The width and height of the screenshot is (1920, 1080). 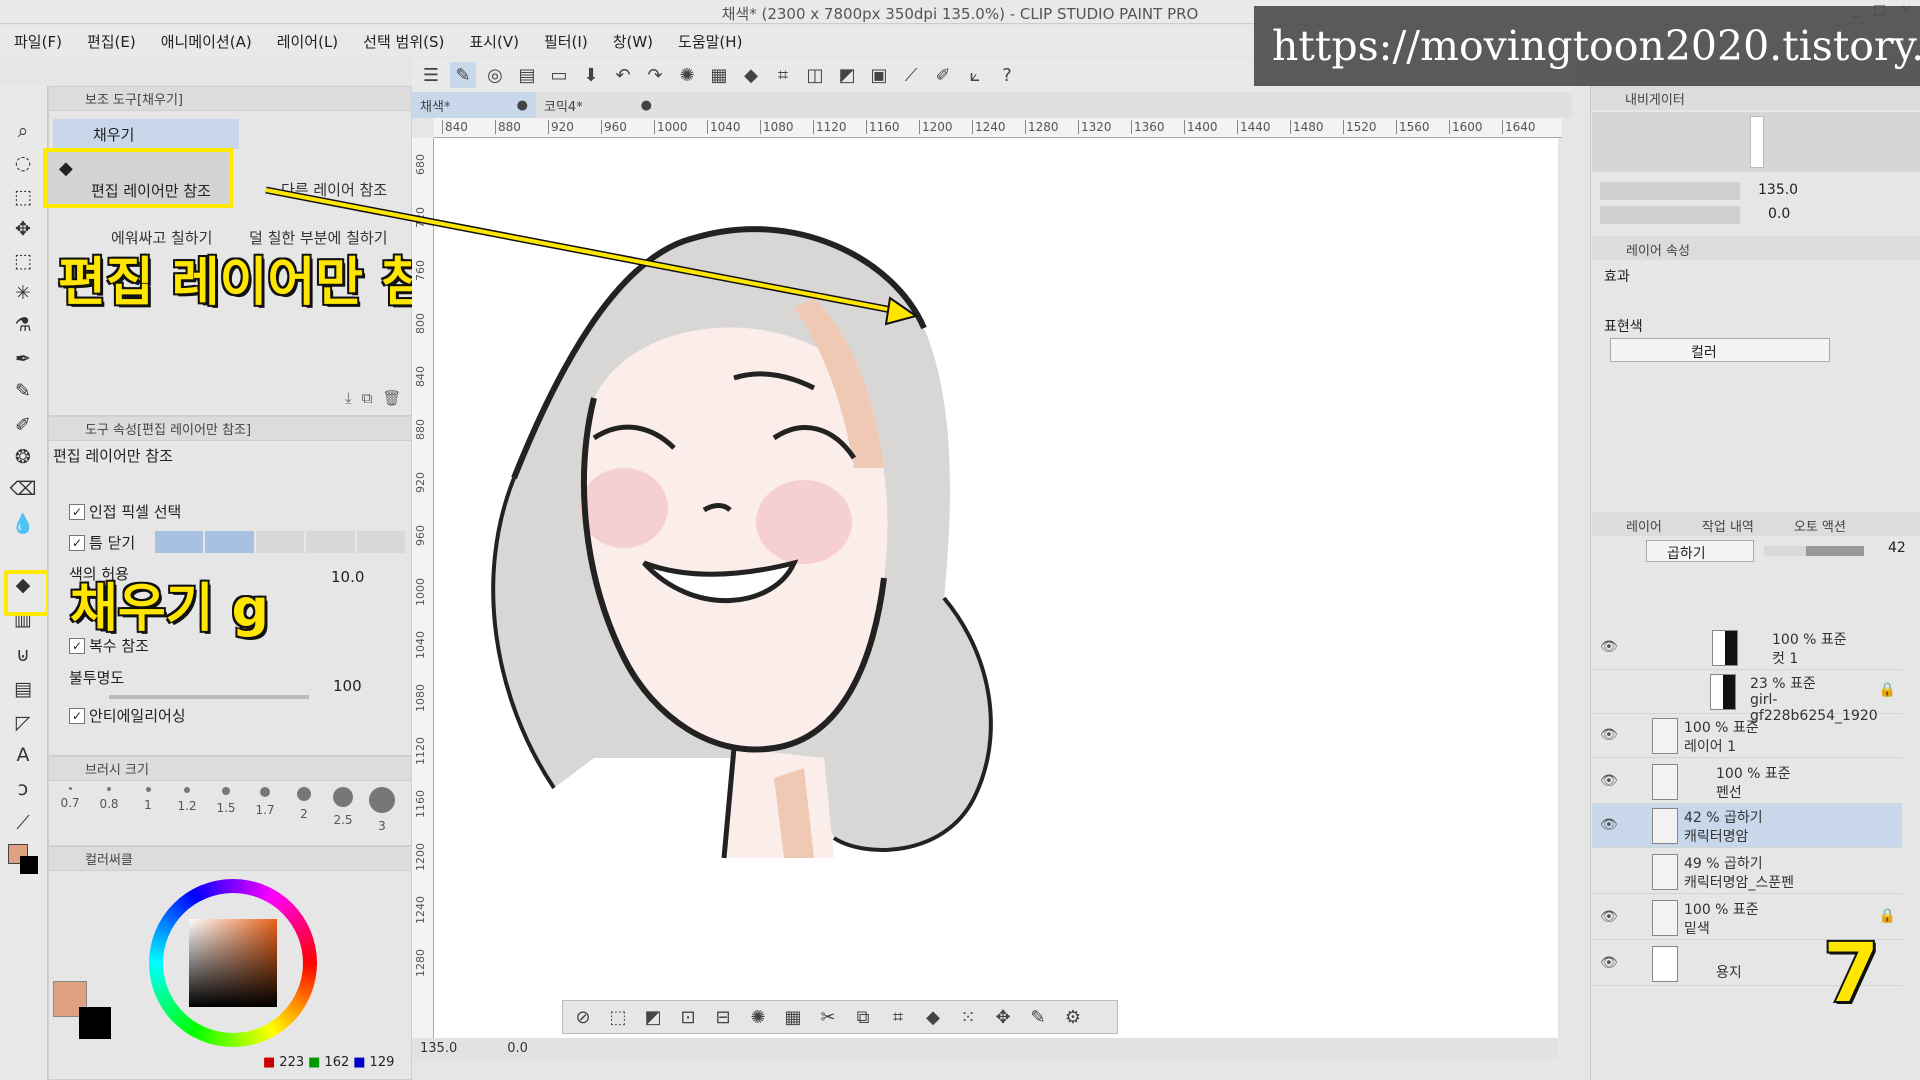 What do you see at coordinates (863, 1017) in the screenshot?
I see `copy-icon: ⧉` at bounding box center [863, 1017].